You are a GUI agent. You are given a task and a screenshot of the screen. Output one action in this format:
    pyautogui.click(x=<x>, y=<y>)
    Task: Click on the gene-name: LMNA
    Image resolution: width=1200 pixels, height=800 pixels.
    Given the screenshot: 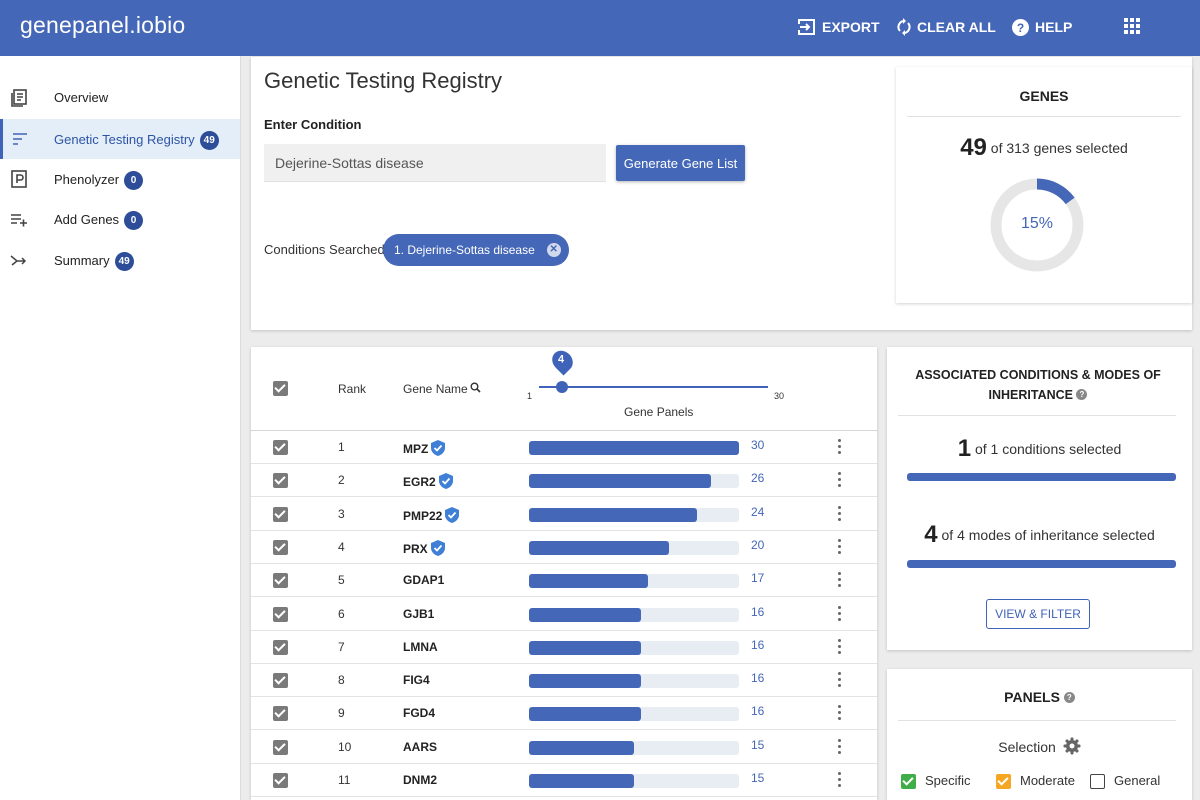 What is the action you would take?
    pyautogui.click(x=420, y=646)
    